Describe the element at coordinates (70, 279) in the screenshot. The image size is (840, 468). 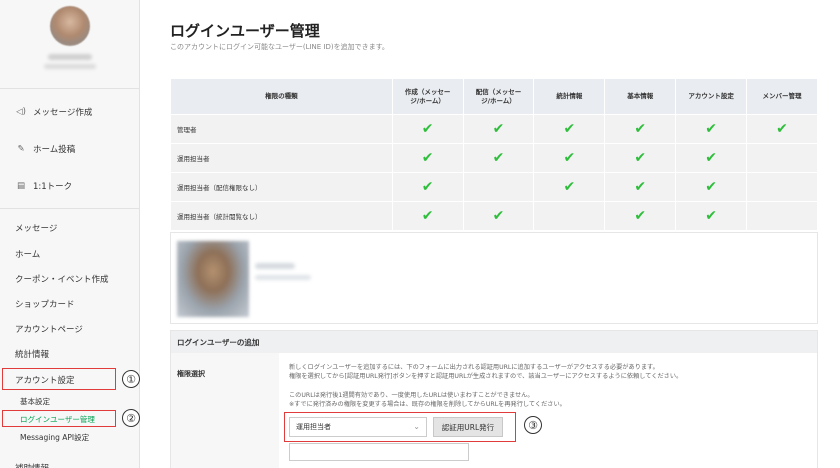
I see `sidebar-menu-coupon: クーポン・イベント作成` at that location.